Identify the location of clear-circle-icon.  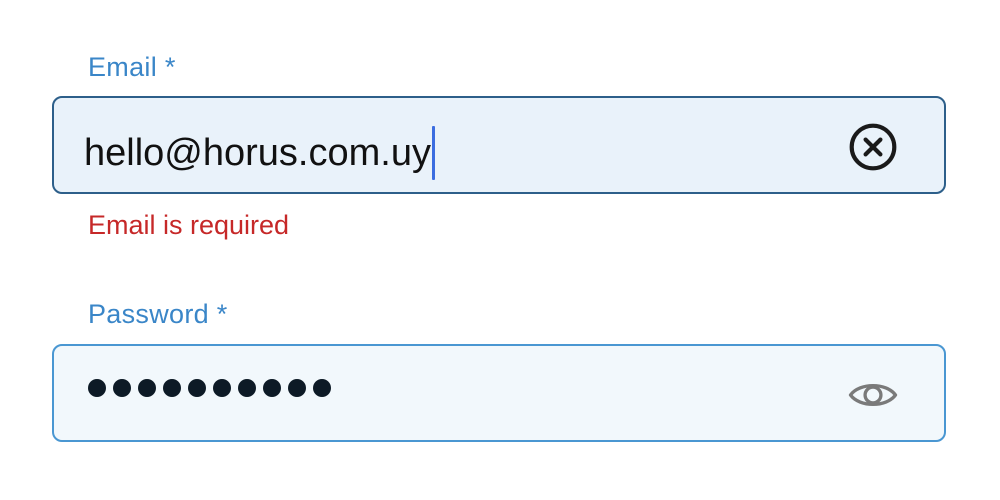
(873, 147).